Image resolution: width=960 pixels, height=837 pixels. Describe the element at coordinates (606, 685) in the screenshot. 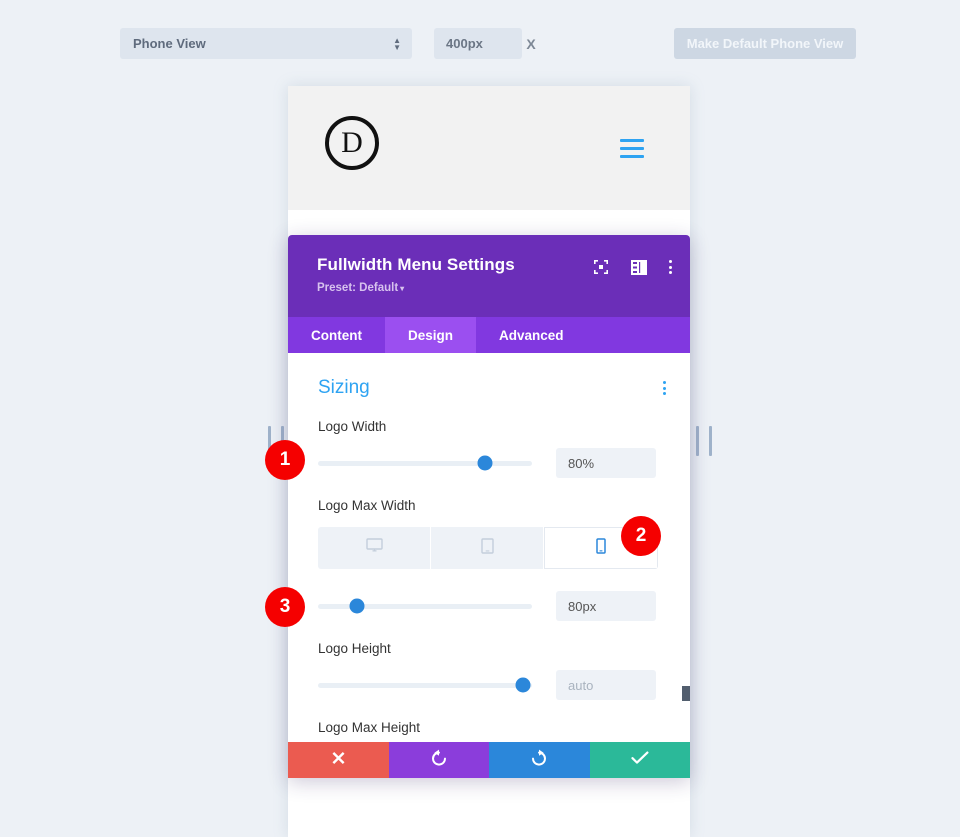

I see `logo-height-value-input: auto` at that location.